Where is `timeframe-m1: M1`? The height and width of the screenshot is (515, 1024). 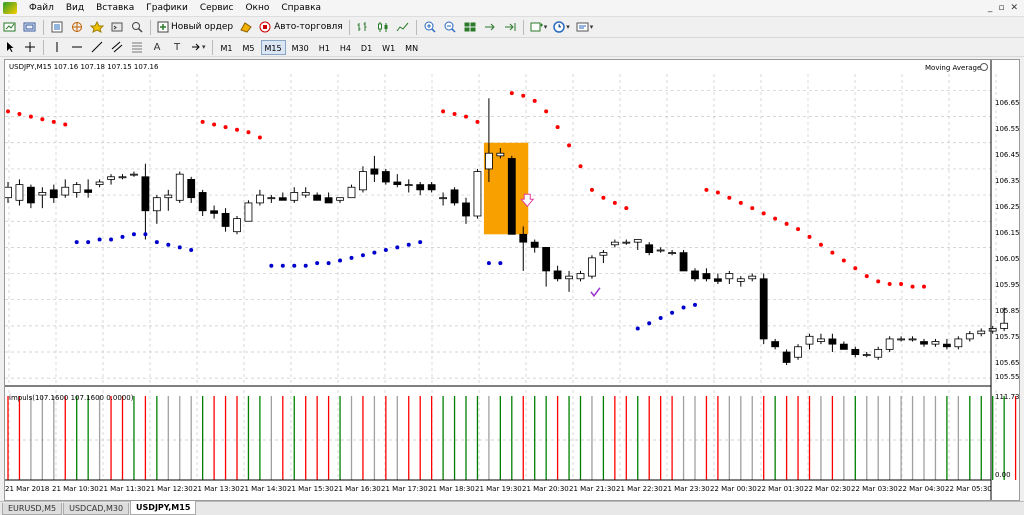
timeframe-m1: M1 is located at coordinates (227, 47).